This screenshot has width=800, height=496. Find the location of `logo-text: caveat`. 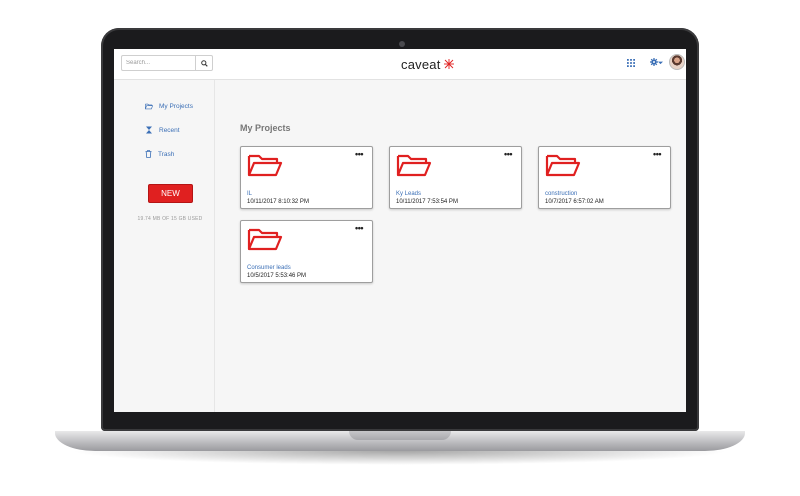

logo-text: caveat is located at coordinates (421, 64).